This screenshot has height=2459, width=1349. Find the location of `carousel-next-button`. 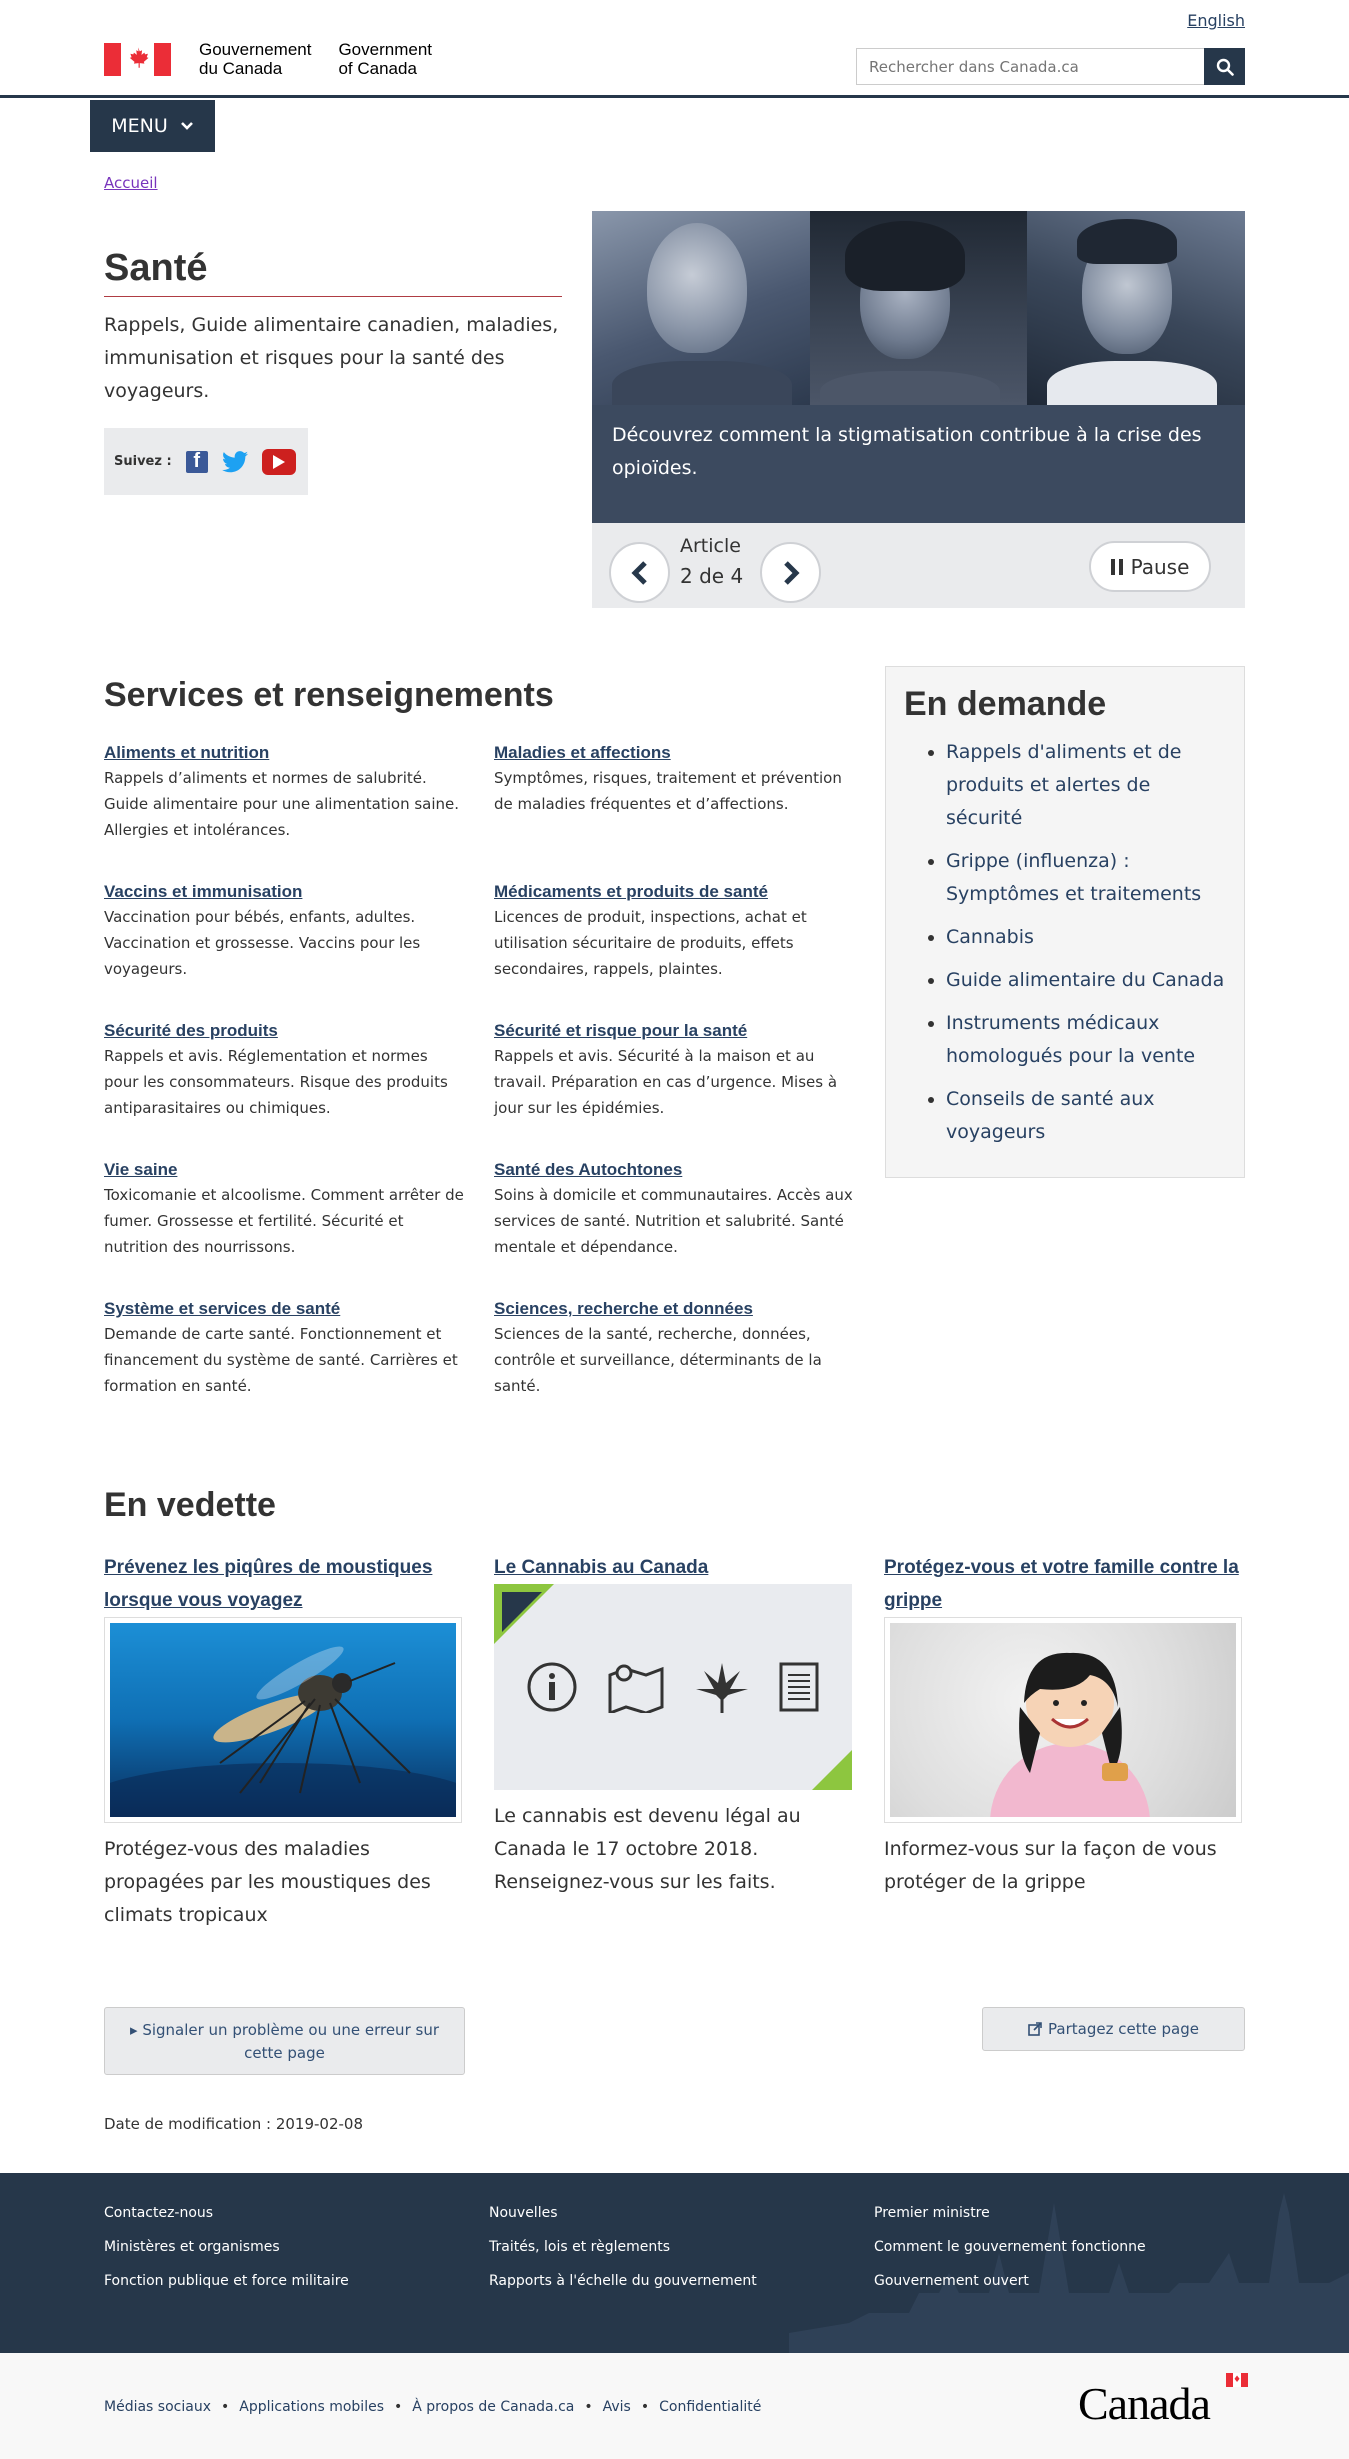

carousel-next-button is located at coordinates (790, 572).